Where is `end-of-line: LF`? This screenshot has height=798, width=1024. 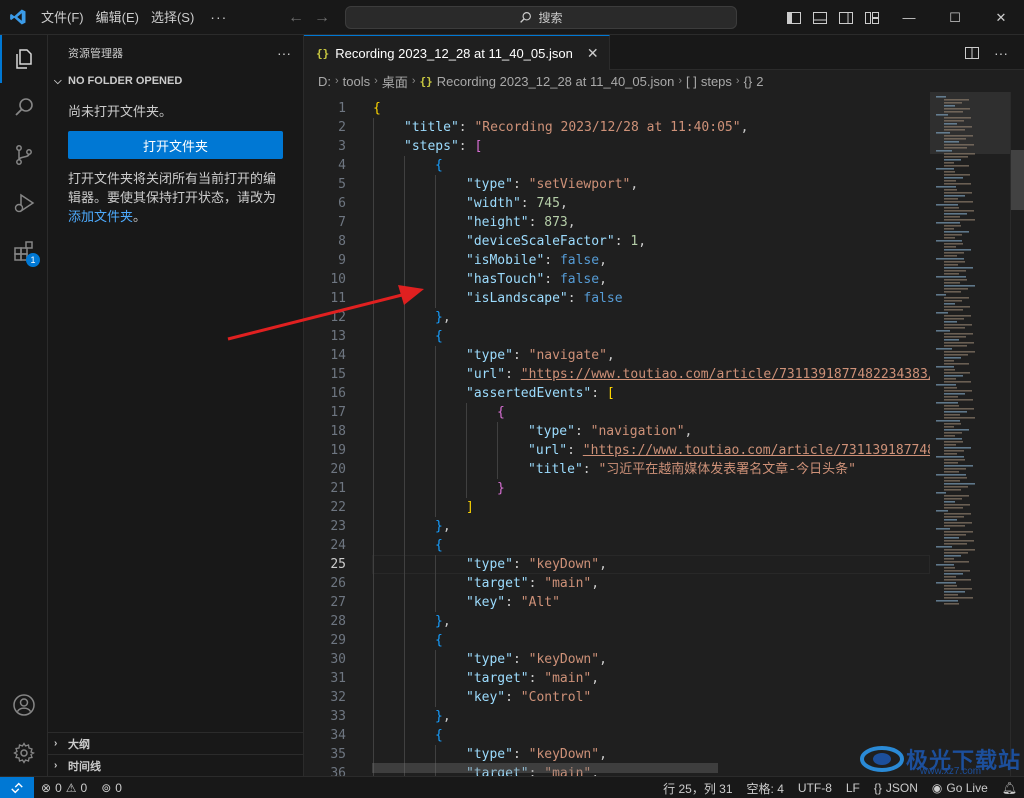 end-of-line: LF is located at coordinates (853, 788).